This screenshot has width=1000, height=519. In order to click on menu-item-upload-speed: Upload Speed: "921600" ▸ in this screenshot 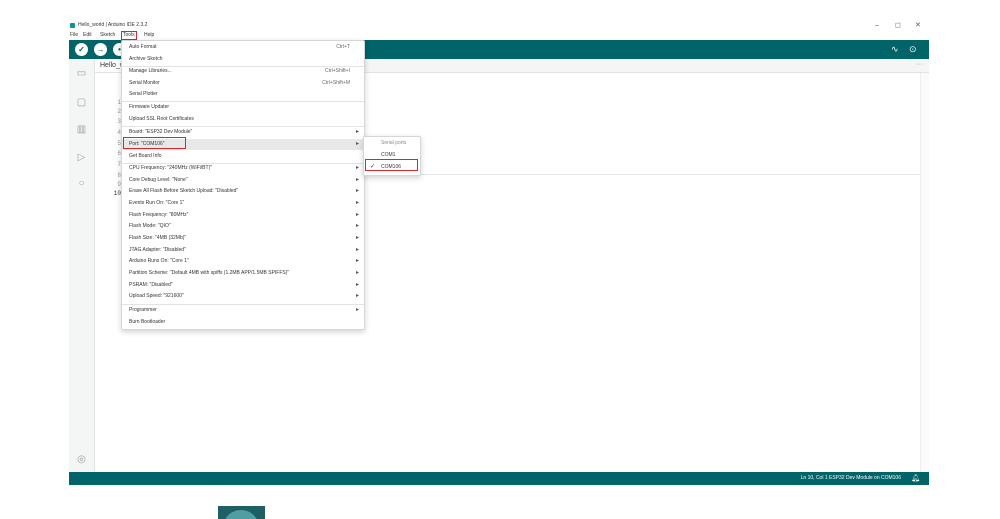, I will do `click(243, 296)`.